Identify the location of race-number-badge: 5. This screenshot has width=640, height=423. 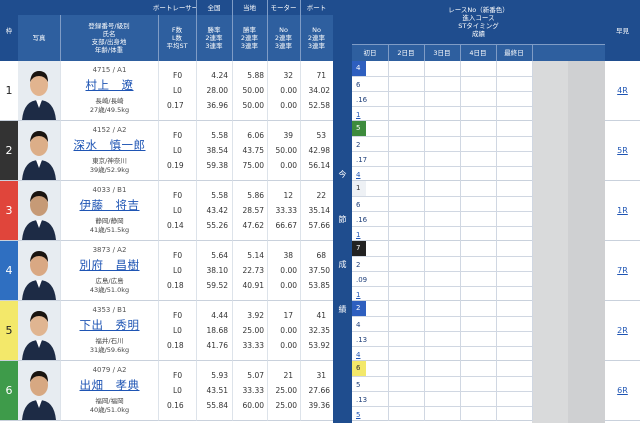
(359, 128).